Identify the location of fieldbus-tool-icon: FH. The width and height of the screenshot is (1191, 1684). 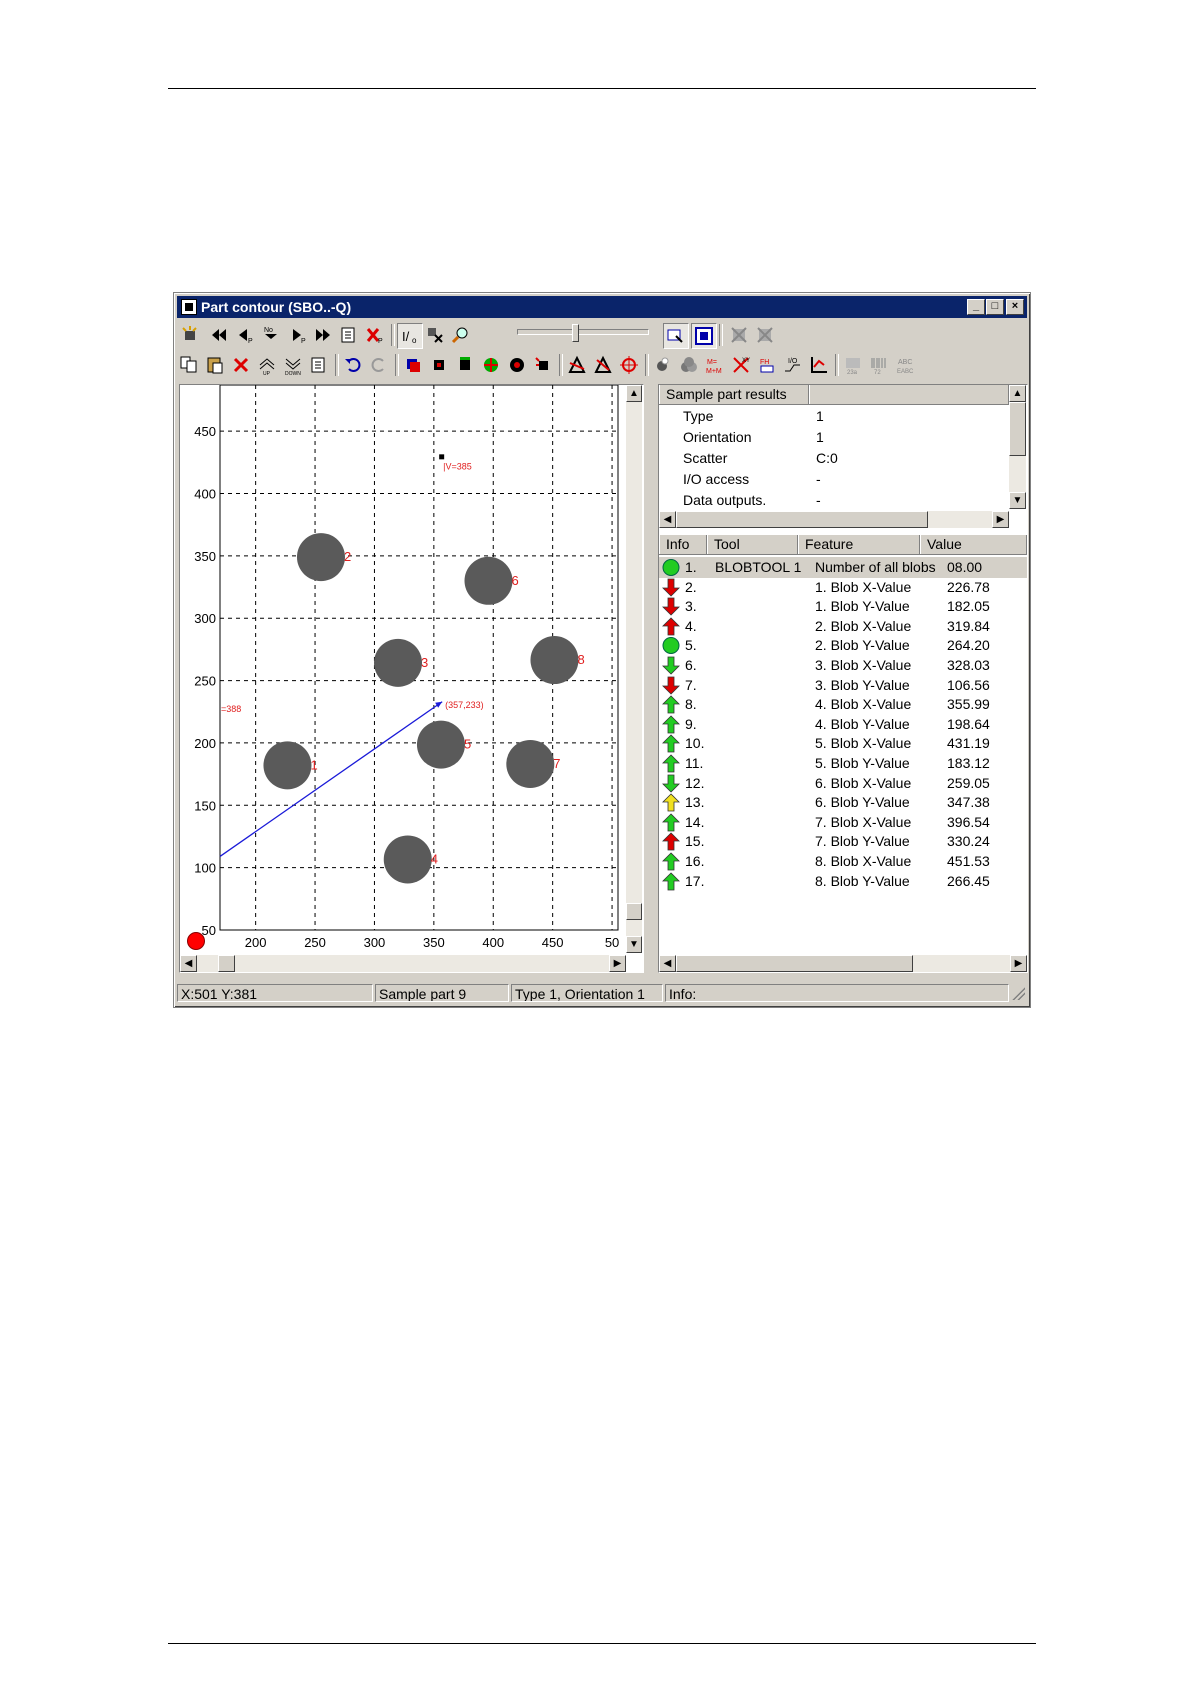
(767, 365).